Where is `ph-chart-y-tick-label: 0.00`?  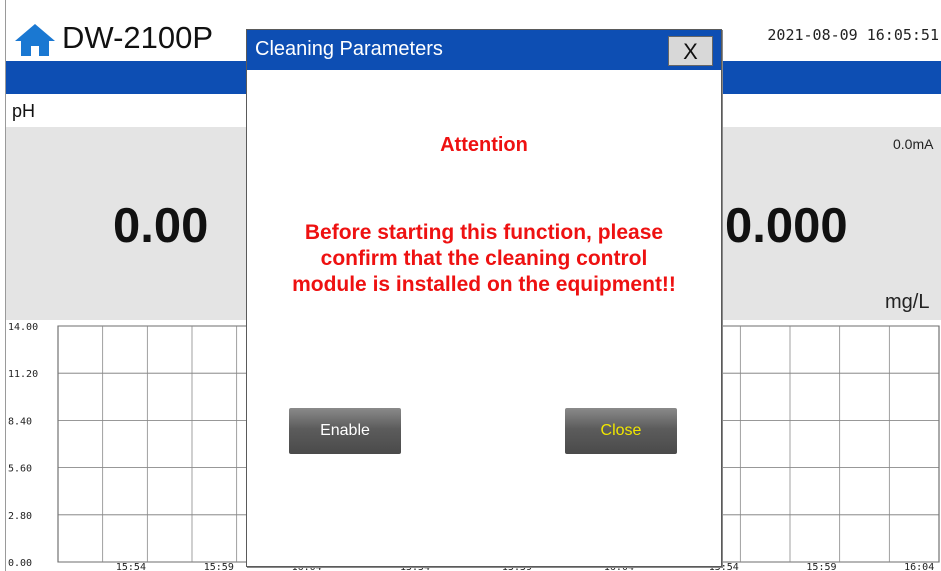 ph-chart-y-tick-label: 0.00 is located at coordinates (20, 563).